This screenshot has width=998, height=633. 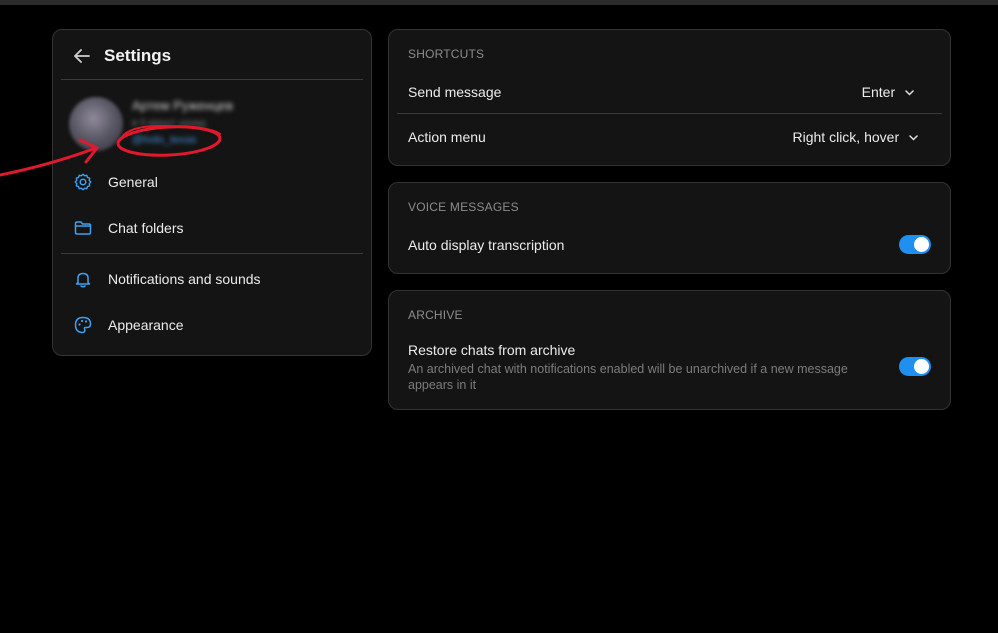 I want to click on restore-chats-toggle, so click(x=915, y=366).